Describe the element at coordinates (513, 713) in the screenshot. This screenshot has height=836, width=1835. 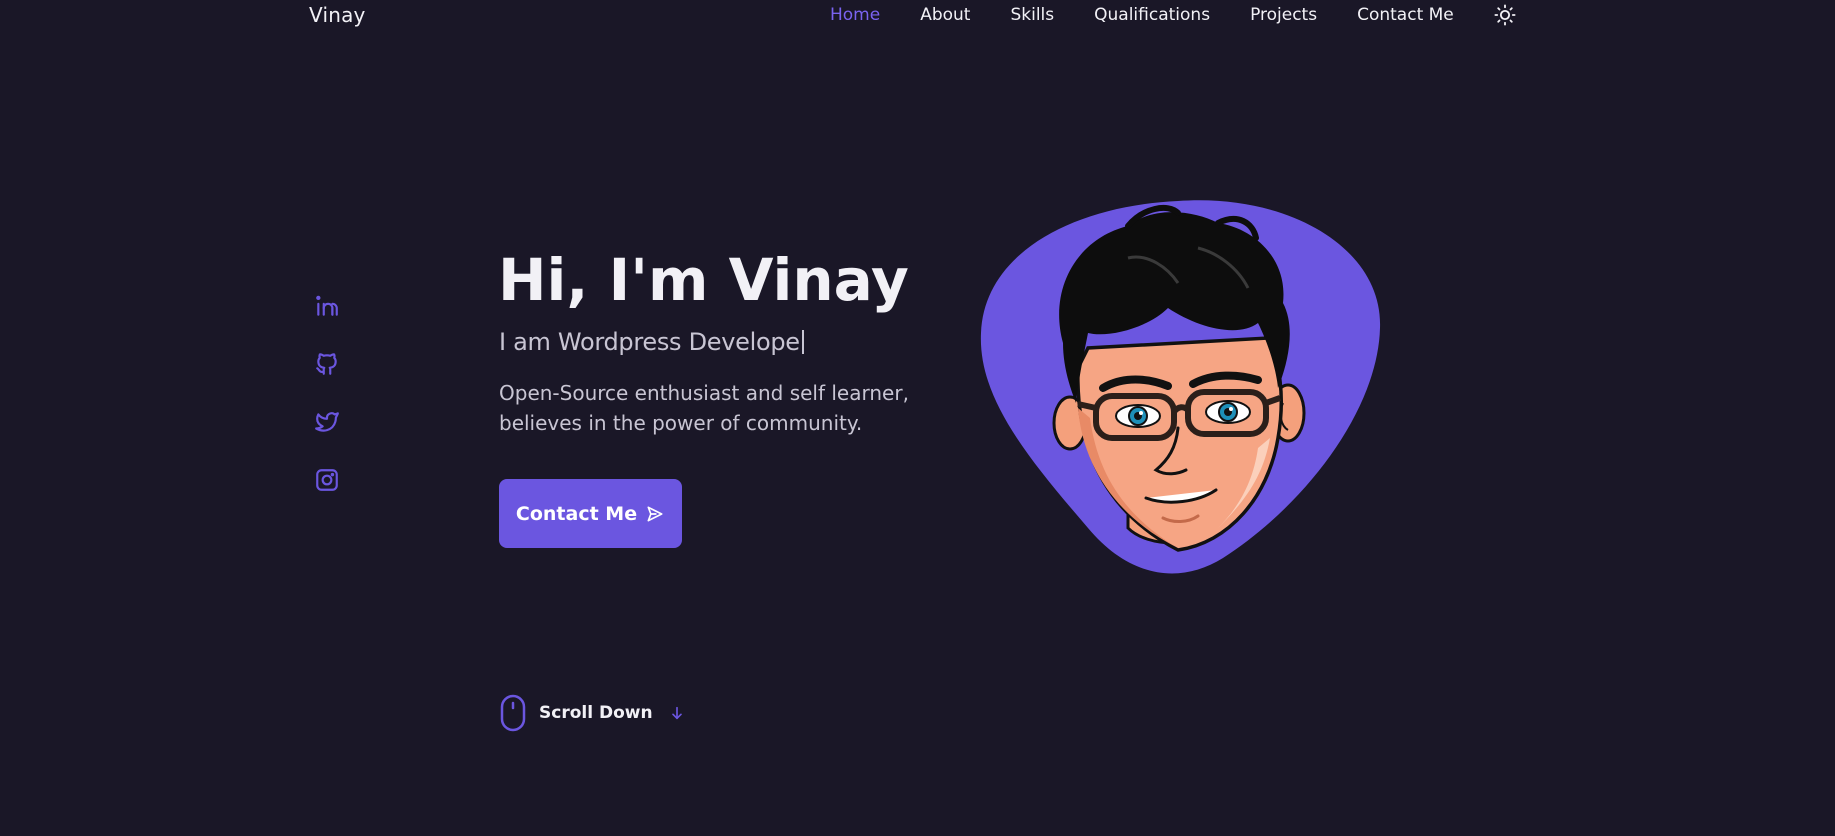
I see `mouse-icon` at that location.